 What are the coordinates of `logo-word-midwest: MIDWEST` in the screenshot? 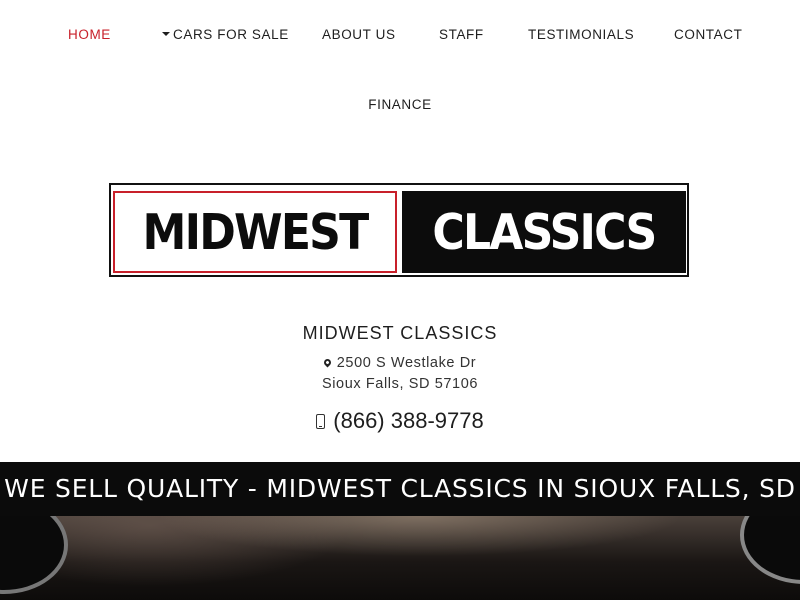 It's located at (256, 232).